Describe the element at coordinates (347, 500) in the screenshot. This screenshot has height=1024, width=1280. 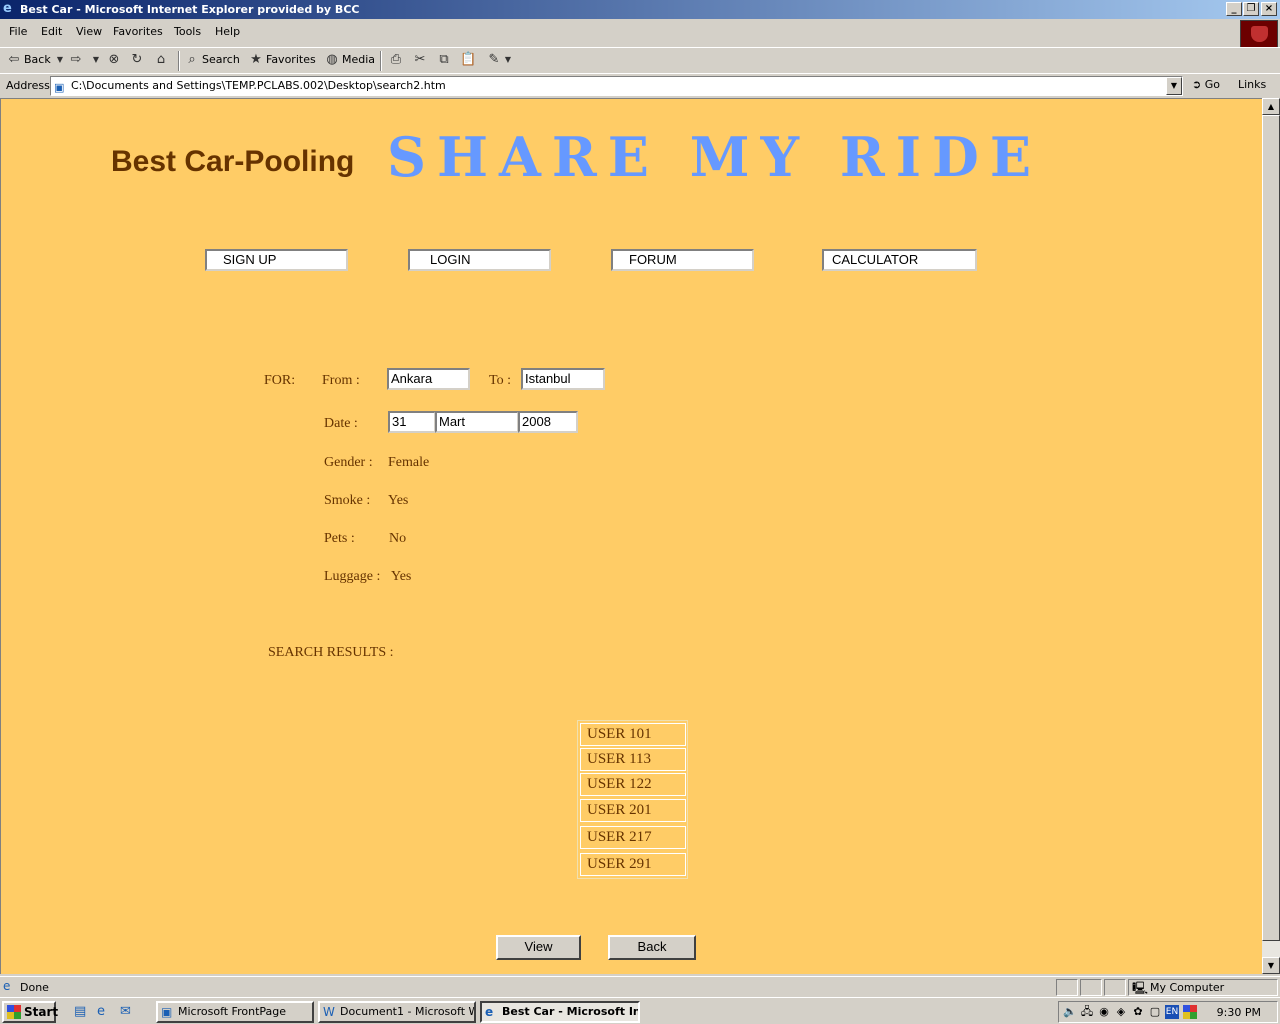
I see `smoke-label: Smoke :` at that location.